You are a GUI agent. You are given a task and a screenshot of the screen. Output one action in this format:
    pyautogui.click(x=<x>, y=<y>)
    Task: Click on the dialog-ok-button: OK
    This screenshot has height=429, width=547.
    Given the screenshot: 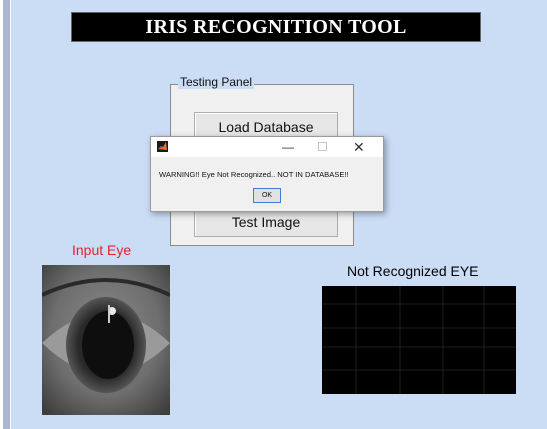 What is the action you would take?
    pyautogui.click(x=267, y=195)
    